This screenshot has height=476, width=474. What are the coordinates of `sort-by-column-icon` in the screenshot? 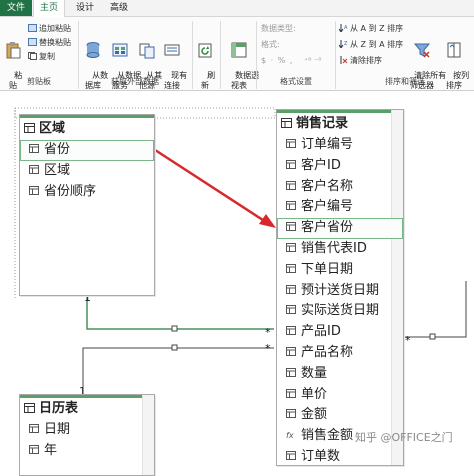 It's located at (454, 50).